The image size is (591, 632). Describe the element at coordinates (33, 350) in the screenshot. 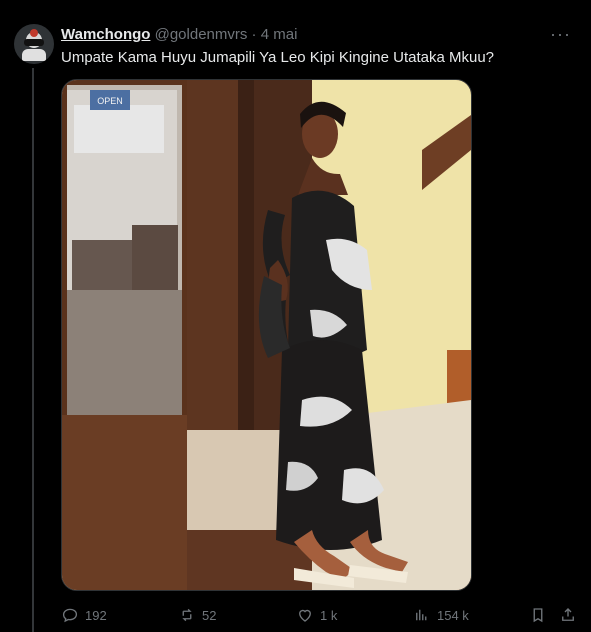

I see `thread-line` at that location.